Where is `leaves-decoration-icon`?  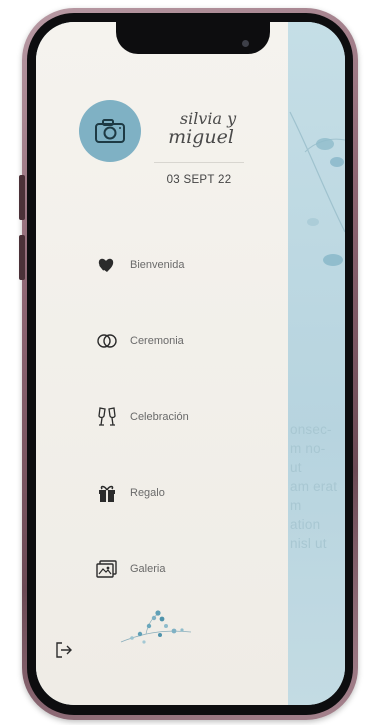 leaves-decoration-icon is located at coordinates (317, 188).